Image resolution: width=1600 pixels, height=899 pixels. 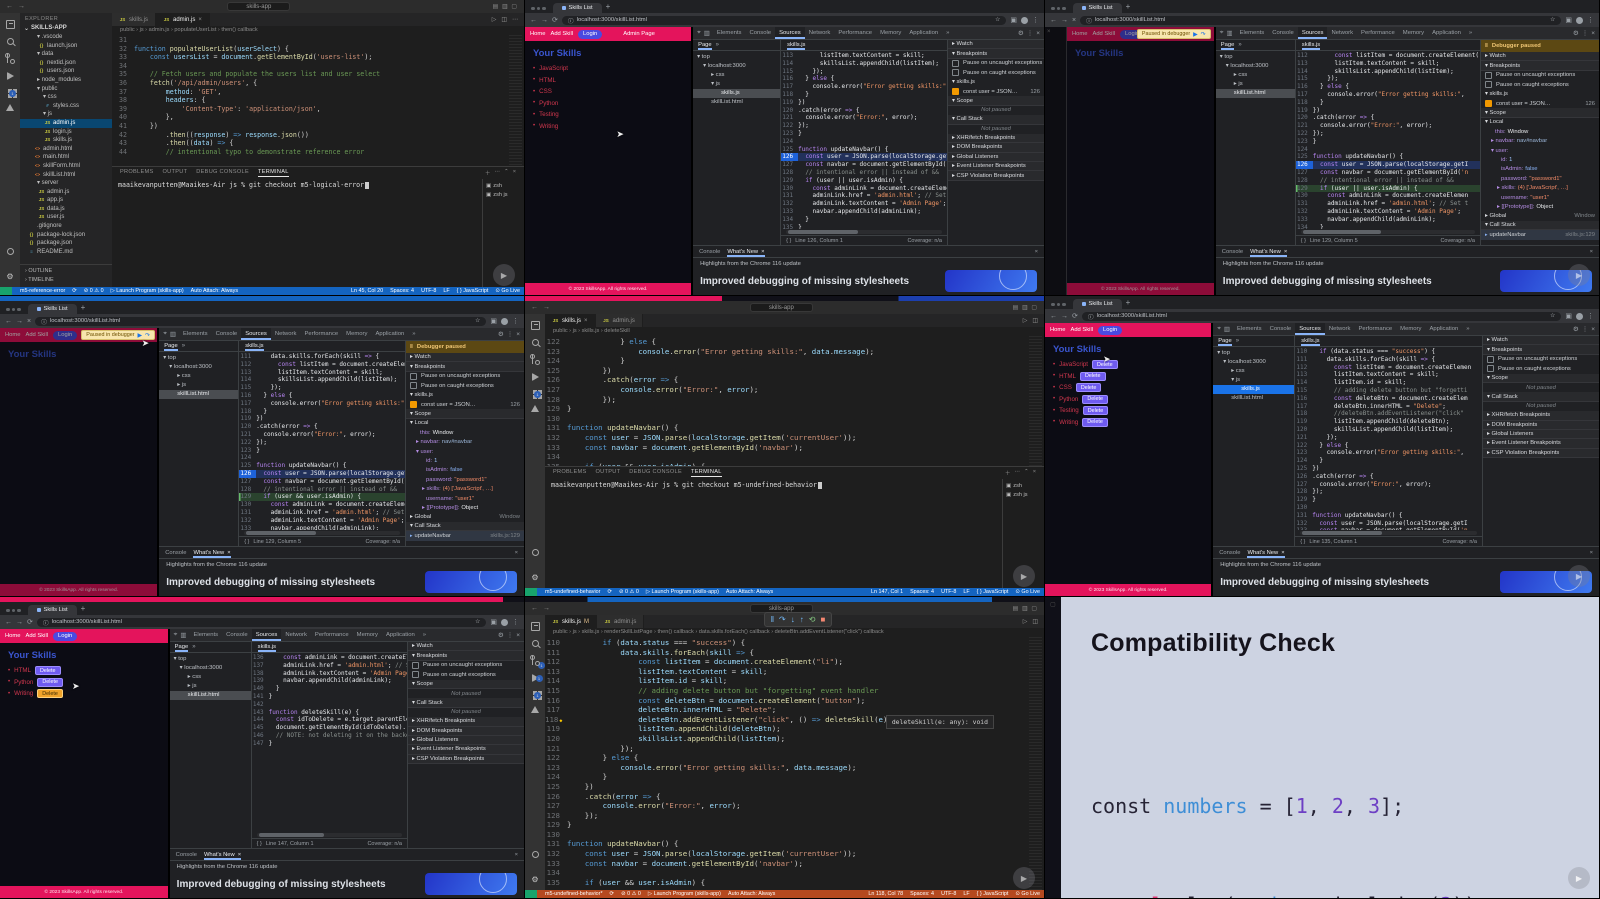 What do you see at coordinates (574, 894) in the screenshot?
I see `status-item: m5-undefined-behavior*` at bounding box center [574, 894].